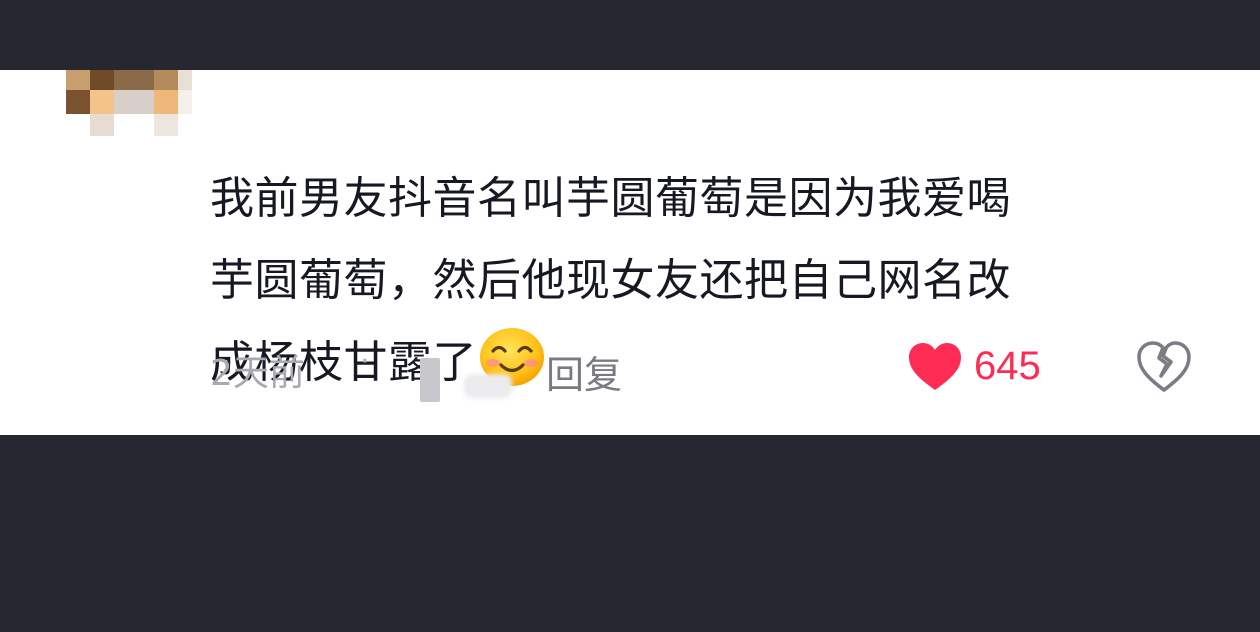 Image resolution: width=1260 pixels, height=632 pixels. What do you see at coordinates (430, 380) in the screenshot?
I see `location-blurred` at bounding box center [430, 380].